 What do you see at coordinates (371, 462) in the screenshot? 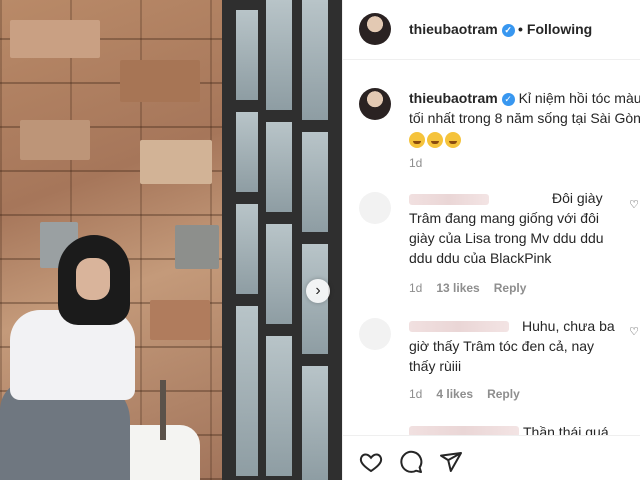
I see `heart-icon` at bounding box center [371, 462].